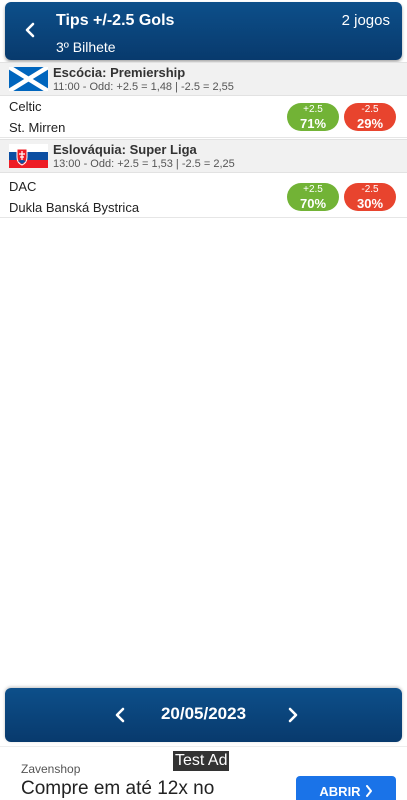 This screenshot has height=800, width=407. Describe the element at coordinates (119, 72) in the screenshot. I see `league-name: Escócia: Premiership` at that location.